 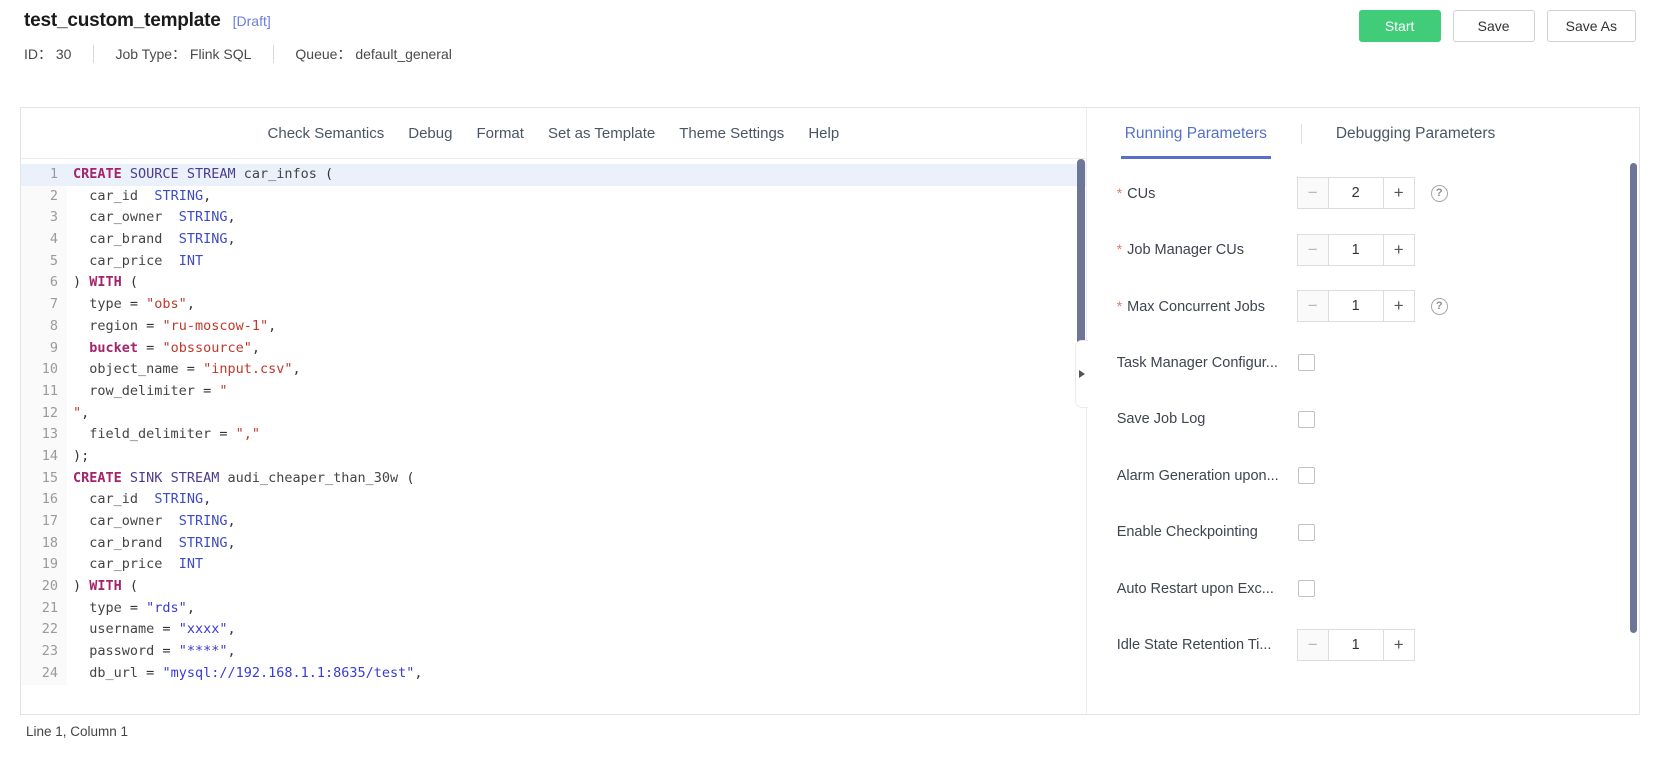 What do you see at coordinates (553, 370) in the screenshot?
I see `code-line: 10 object_name = "input.csv",` at bounding box center [553, 370].